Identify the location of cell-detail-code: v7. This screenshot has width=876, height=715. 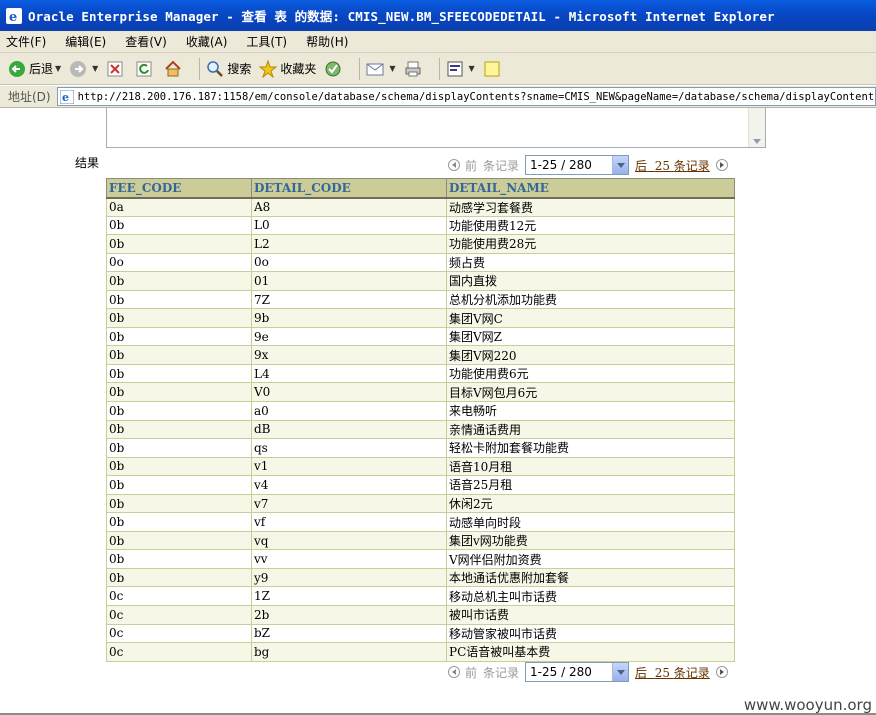
(349, 503).